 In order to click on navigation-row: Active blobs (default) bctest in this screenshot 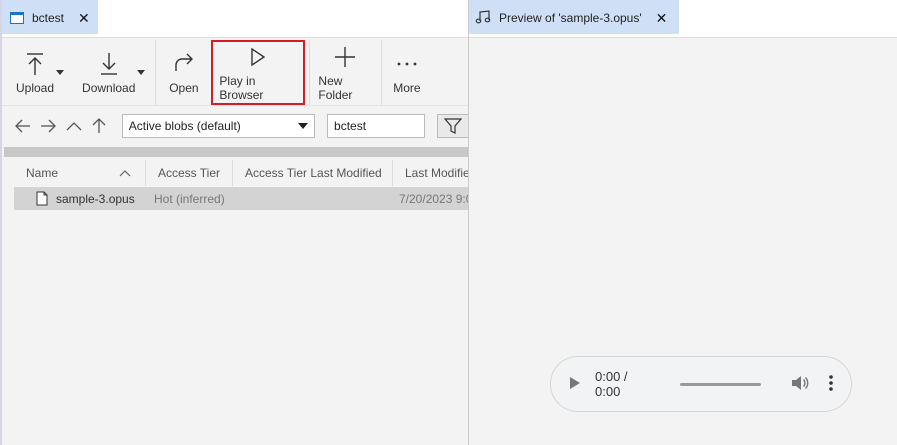, I will do `click(236, 126)`.